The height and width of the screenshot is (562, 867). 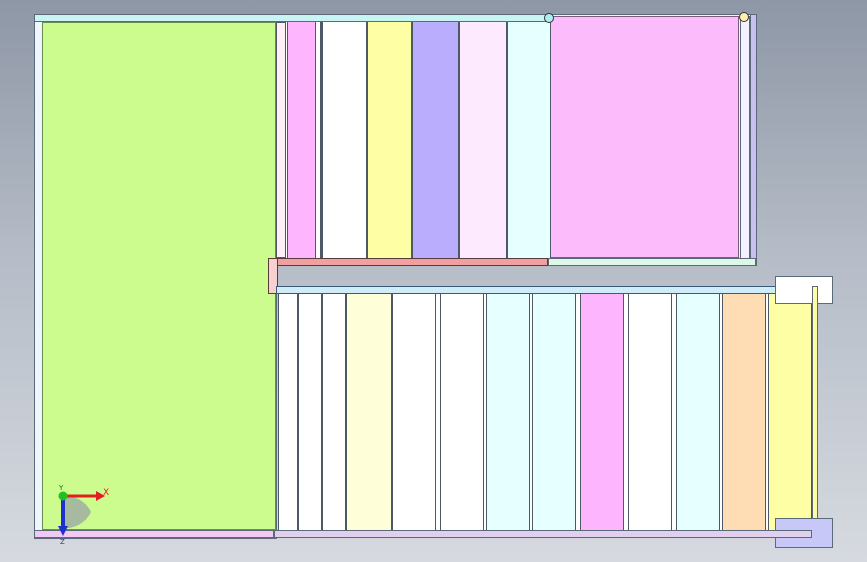 I want to click on top-panel-row, so click(x=413, y=140).